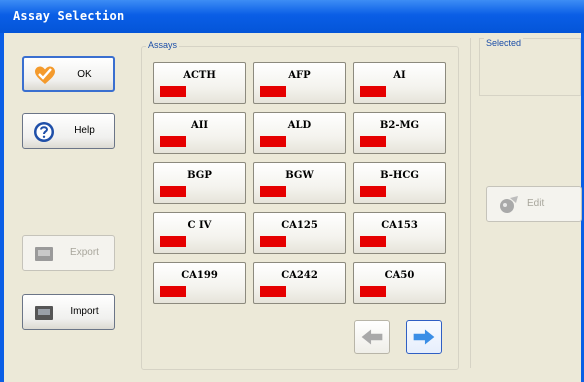 The height and width of the screenshot is (382, 584). What do you see at coordinates (68, 131) in the screenshot?
I see `help-button: Help` at bounding box center [68, 131].